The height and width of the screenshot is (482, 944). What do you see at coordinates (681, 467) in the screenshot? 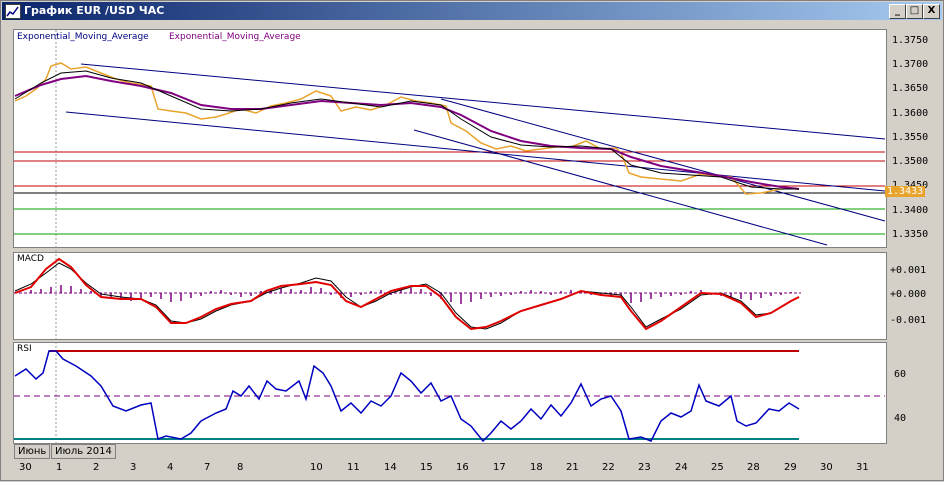
I see `x-tick: 24` at bounding box center [681, 467].